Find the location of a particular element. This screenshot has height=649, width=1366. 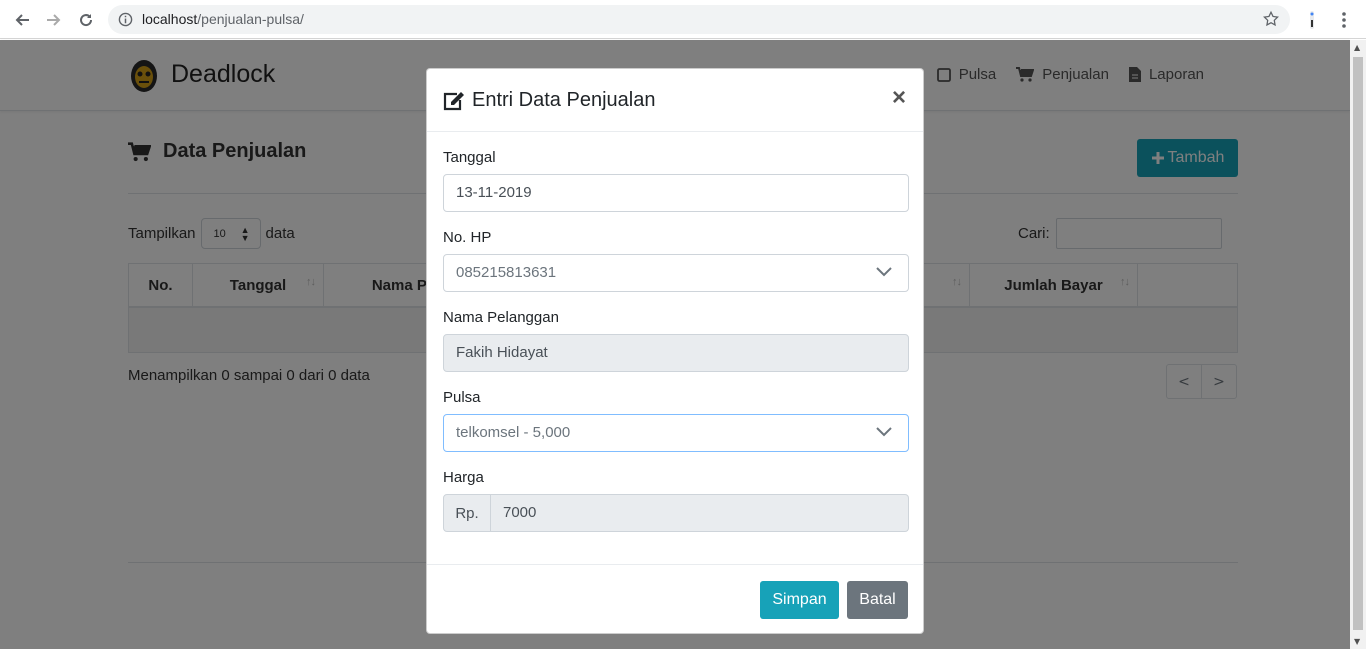

harga-input-group: Rp. 7000 is located at coordinates (676, 513).